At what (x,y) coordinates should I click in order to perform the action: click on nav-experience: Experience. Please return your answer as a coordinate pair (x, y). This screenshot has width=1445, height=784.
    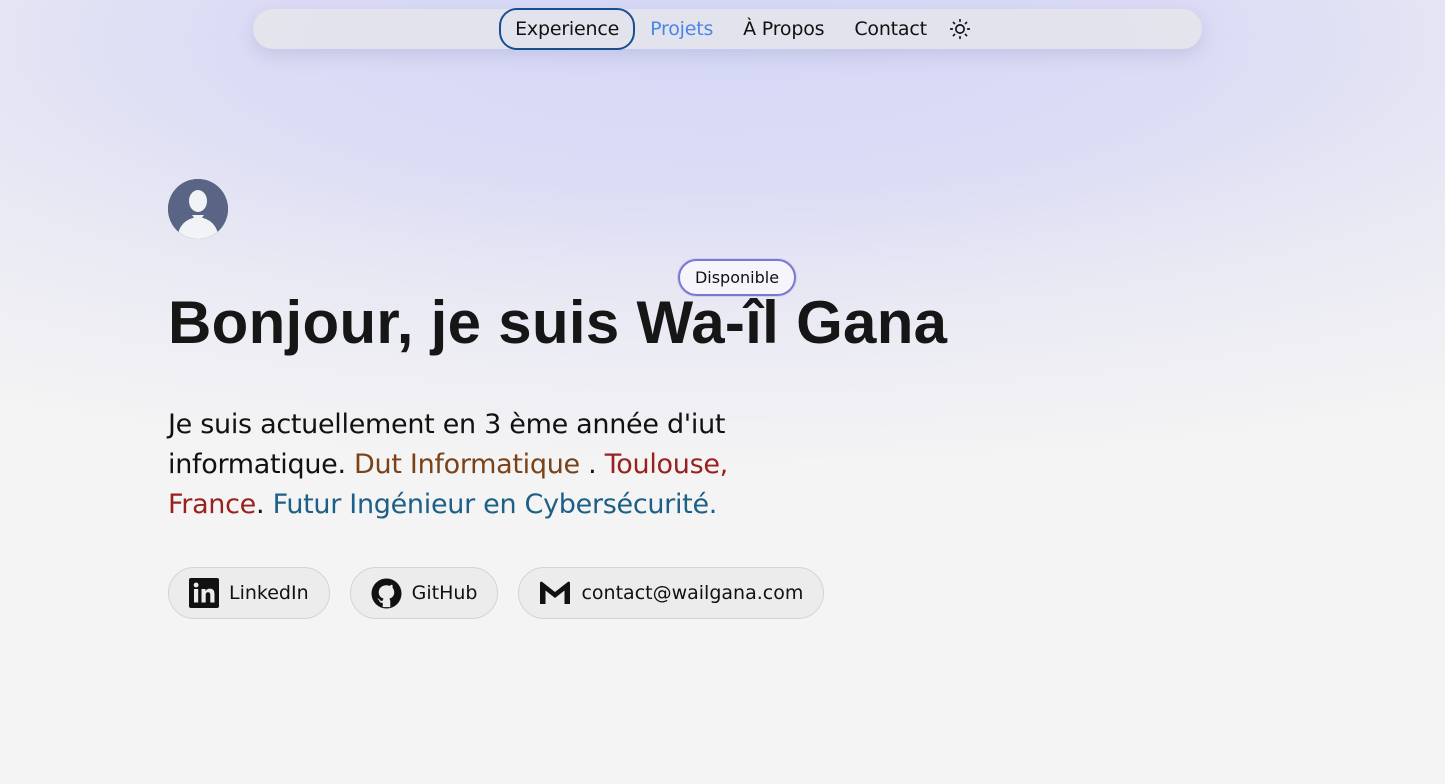
    Looking at the image, I should click on (567, 29).